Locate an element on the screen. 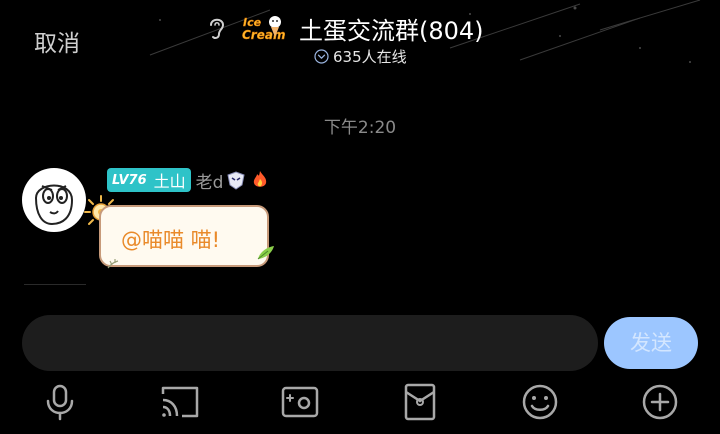 The height and width of the screenshot is (434, 720). plus-icon is located at coordinates (660, 402).